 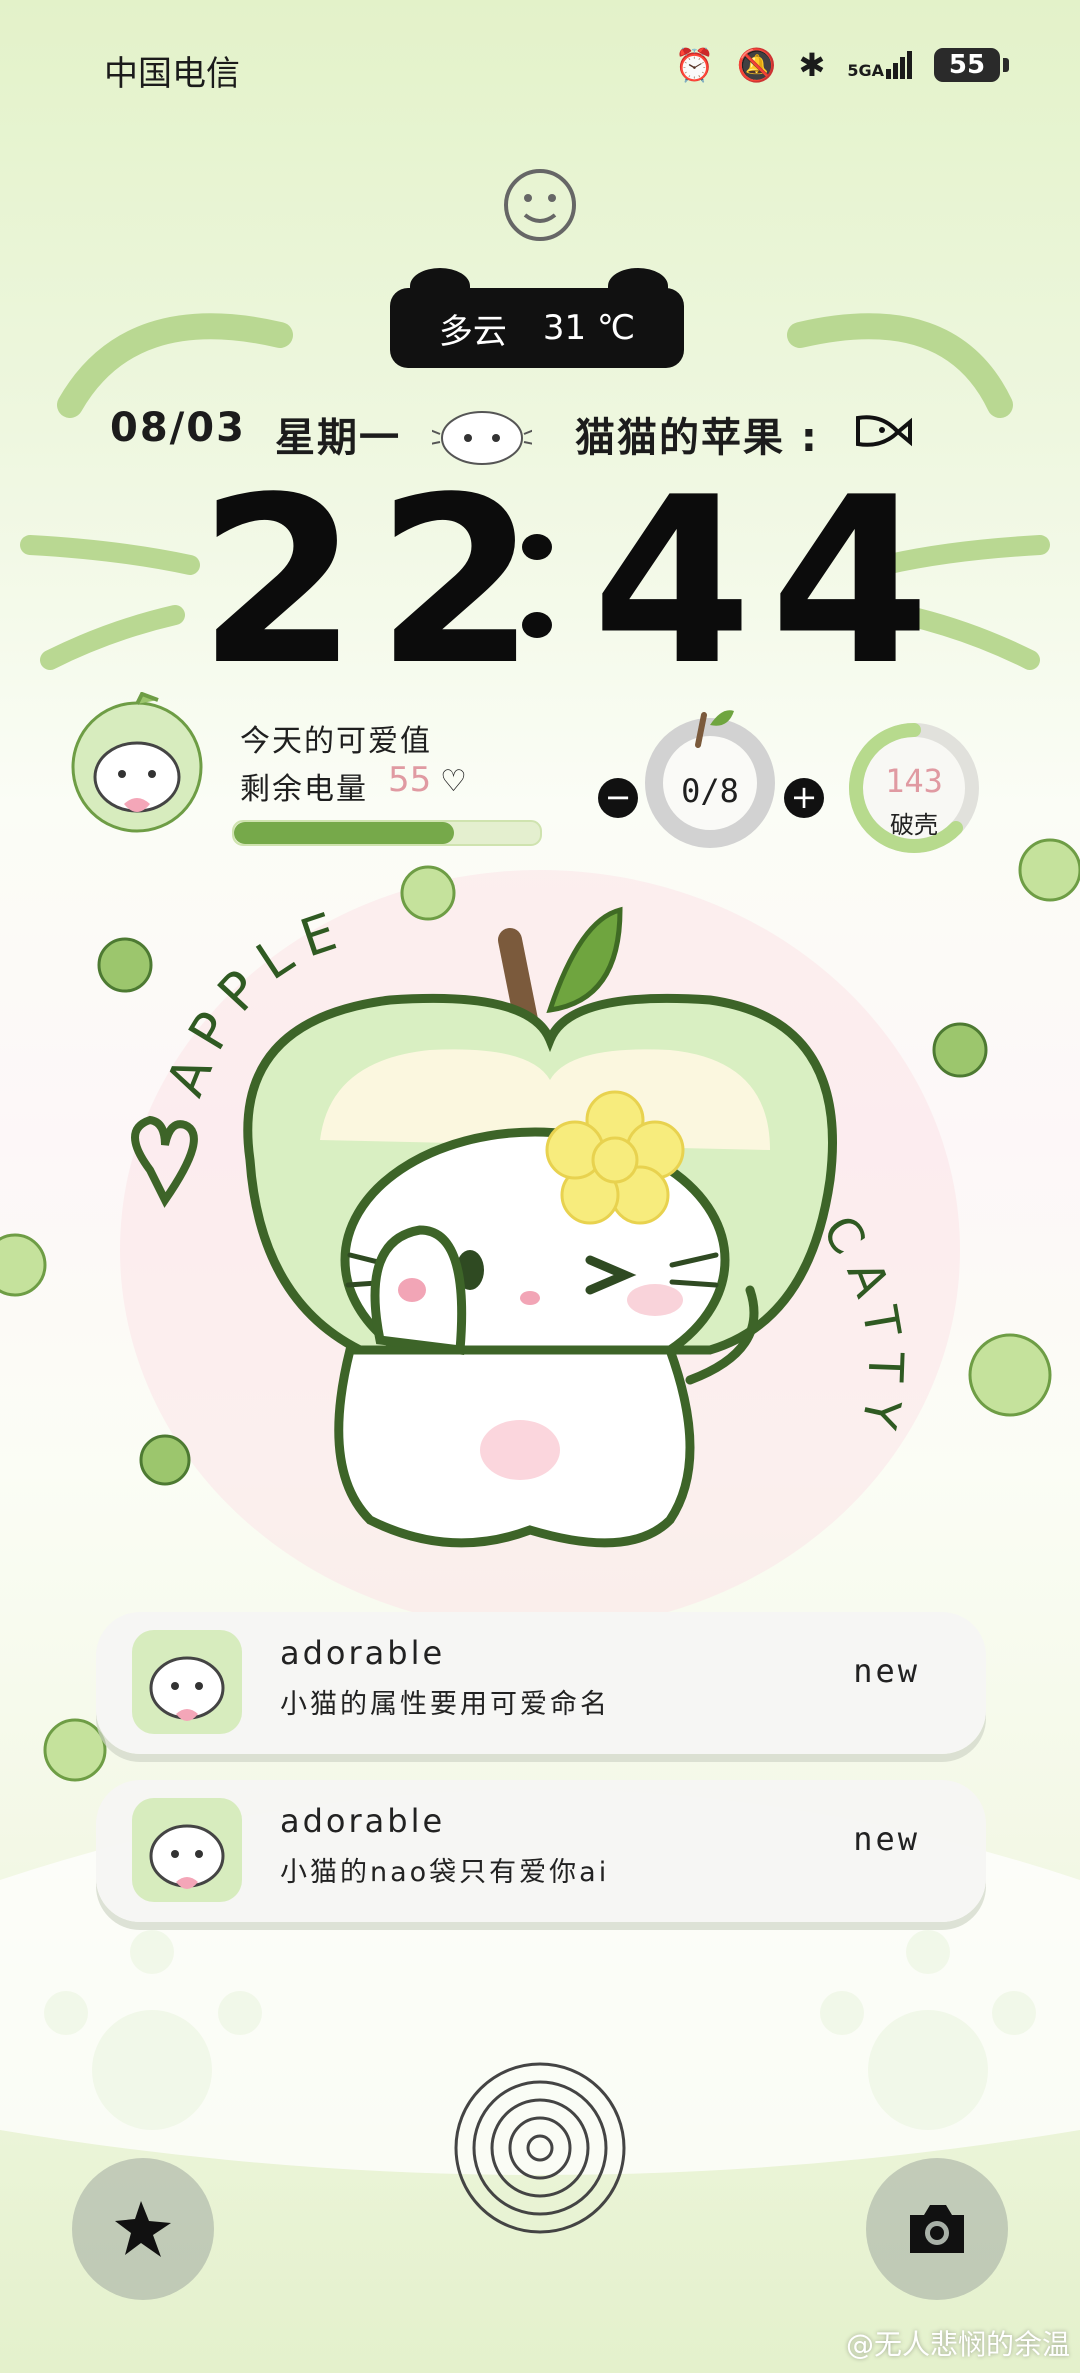 I want to click on cute-value-label: 今天的可爱值, so click(x=336, y=741).